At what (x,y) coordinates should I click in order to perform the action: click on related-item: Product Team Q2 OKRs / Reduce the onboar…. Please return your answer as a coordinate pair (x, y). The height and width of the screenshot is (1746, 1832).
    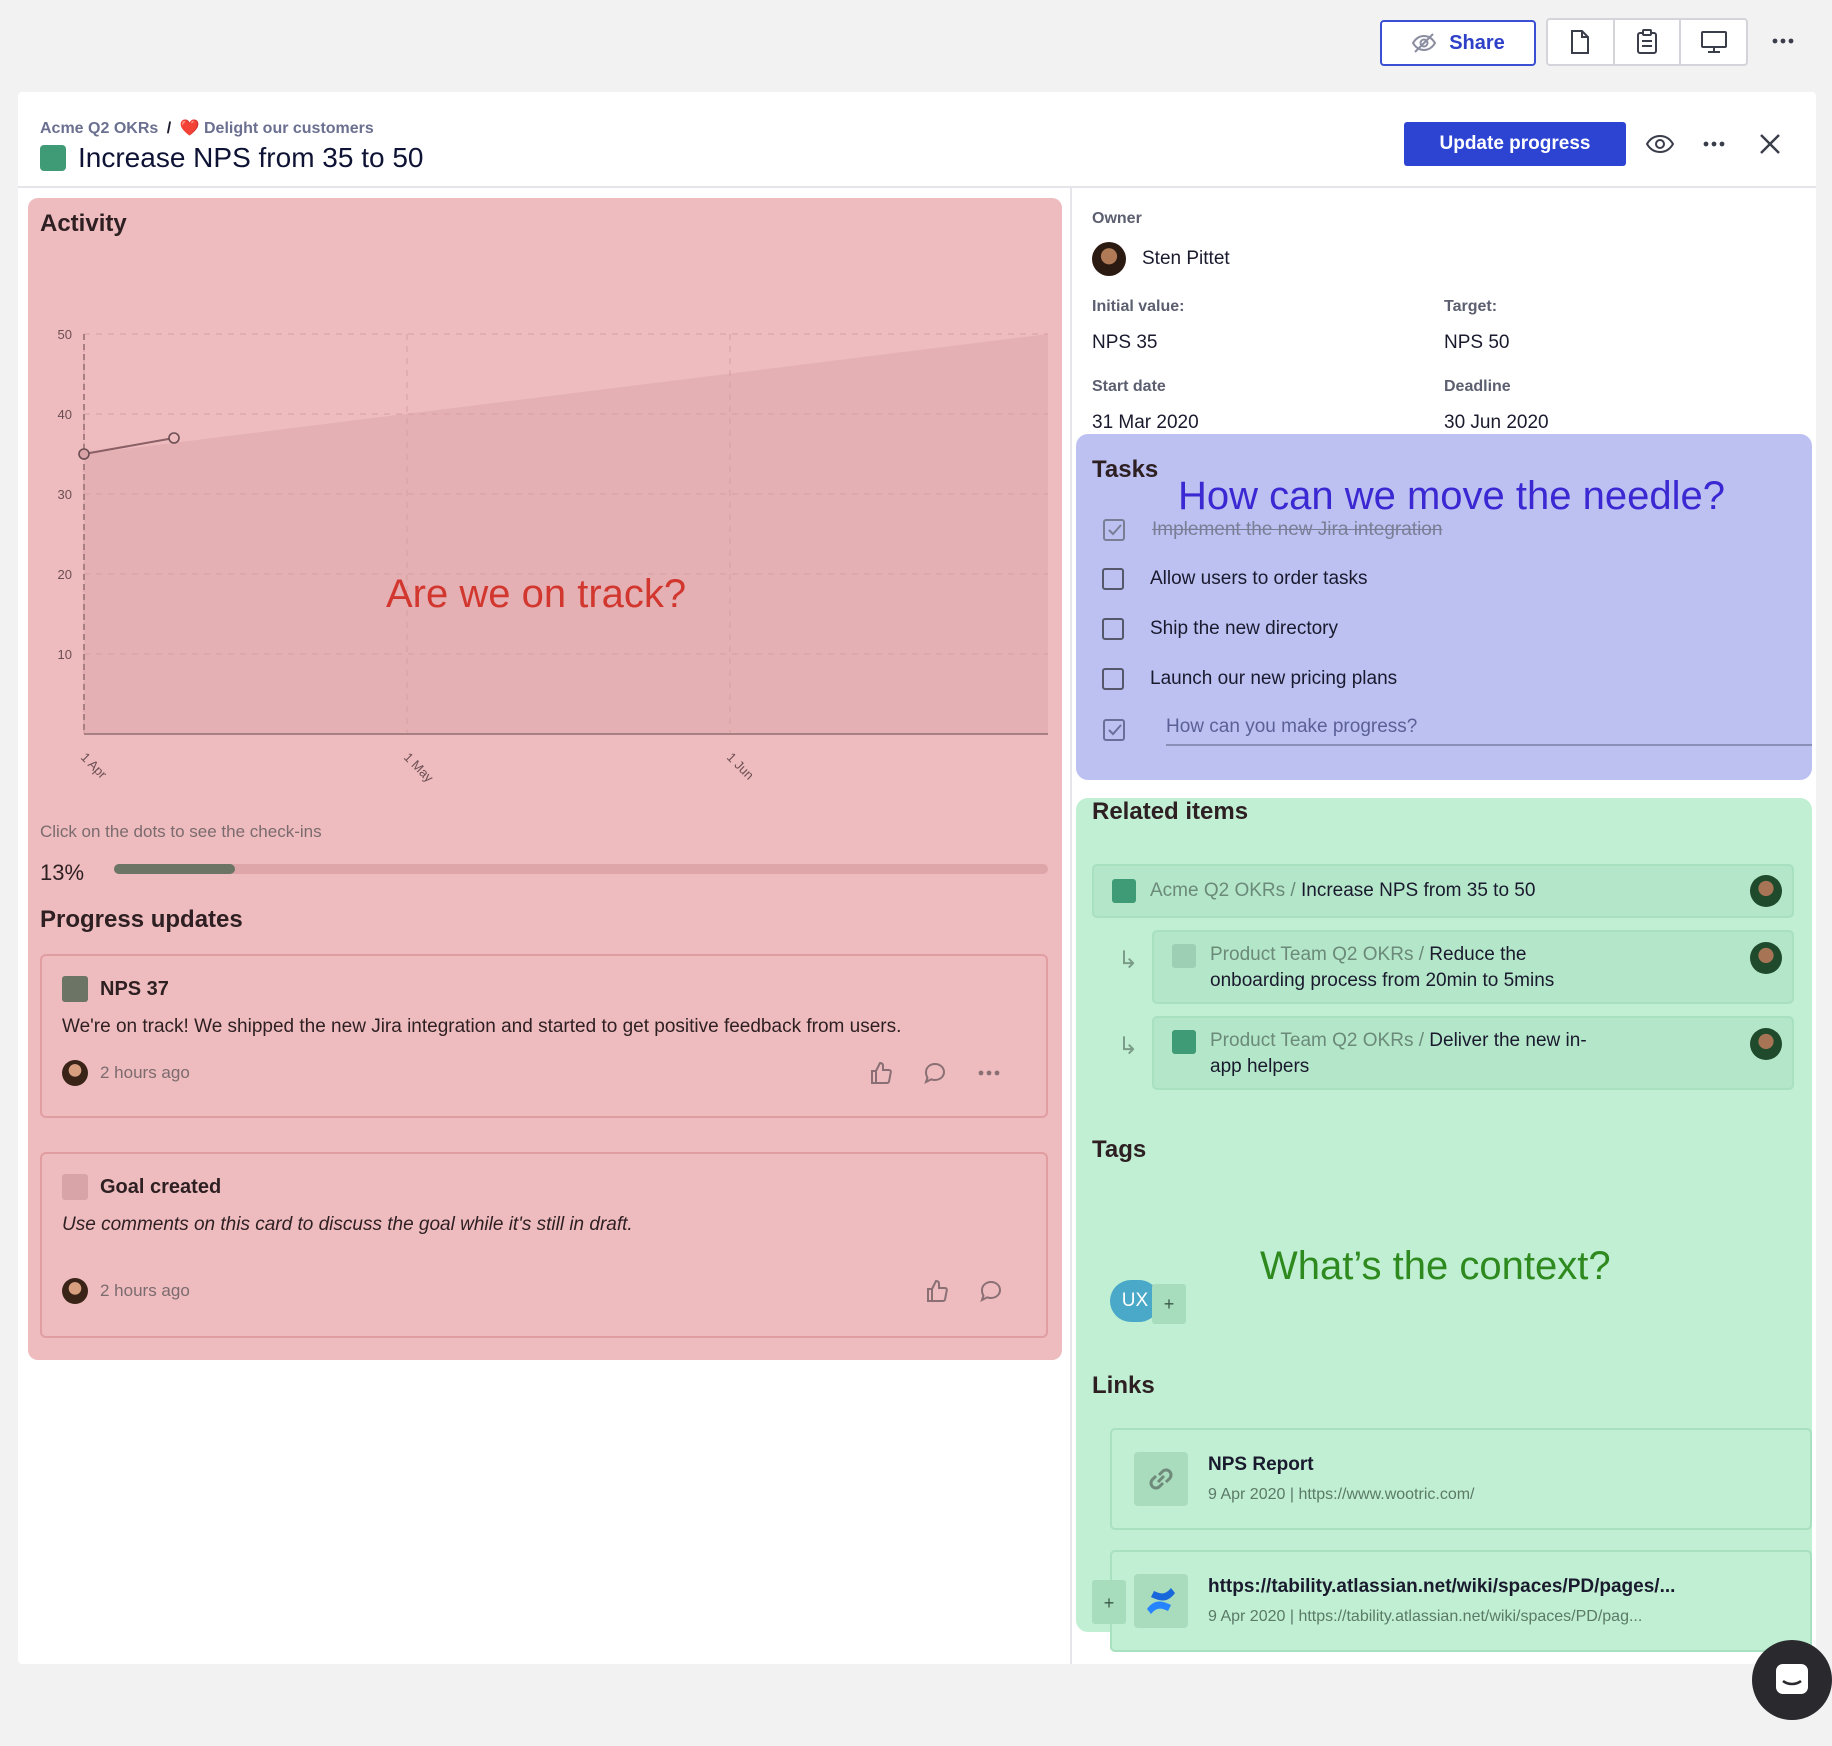
    Looking at the image, I should click on (1473, 967).